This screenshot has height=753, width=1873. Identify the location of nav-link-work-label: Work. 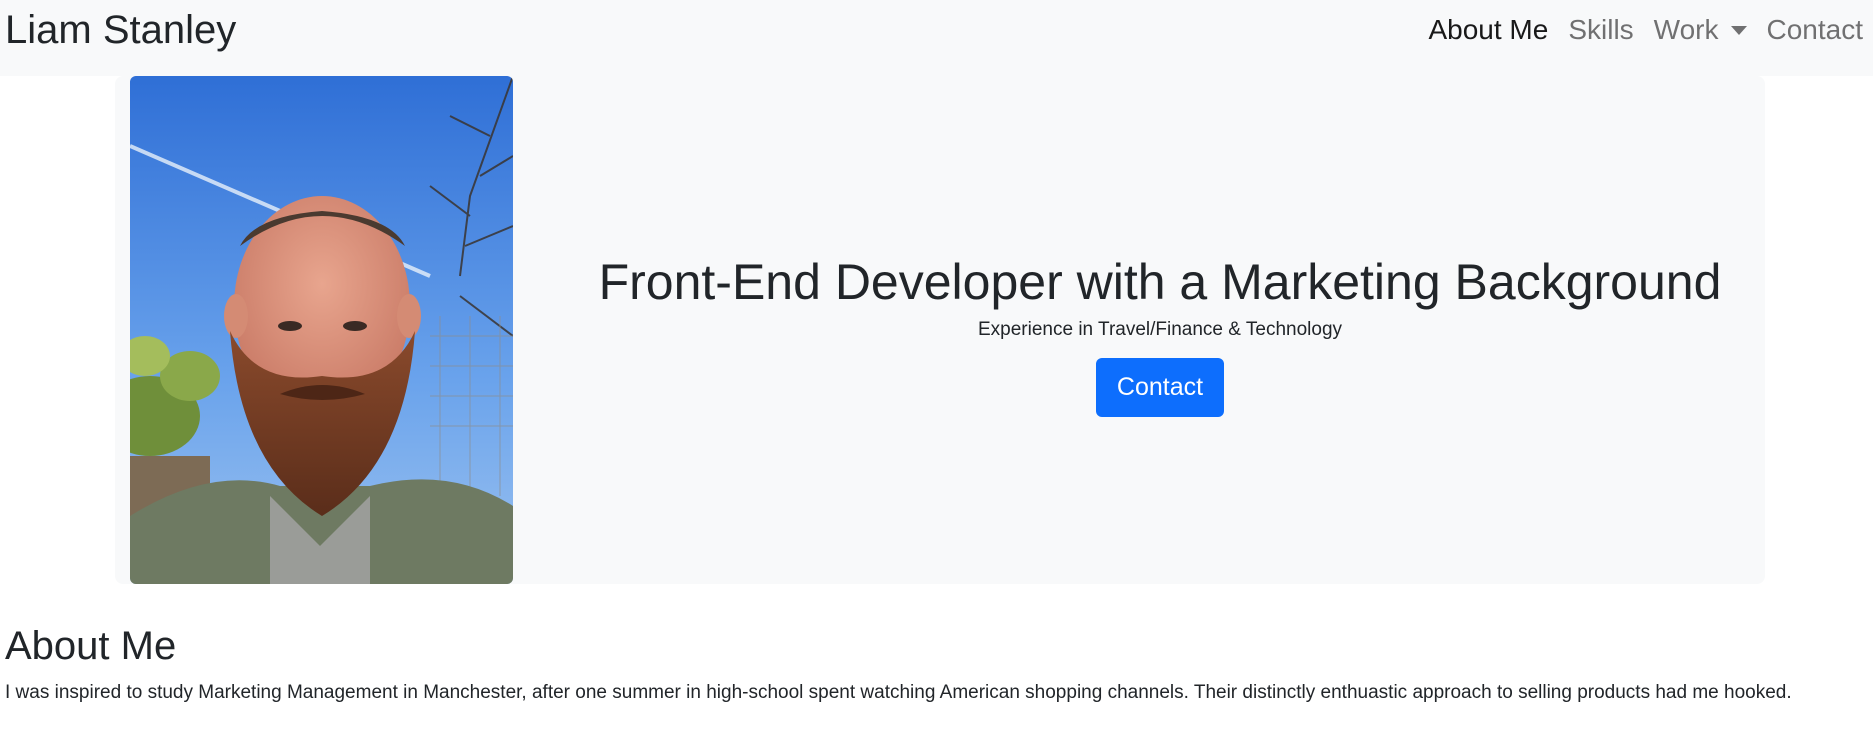
(1686, 29).